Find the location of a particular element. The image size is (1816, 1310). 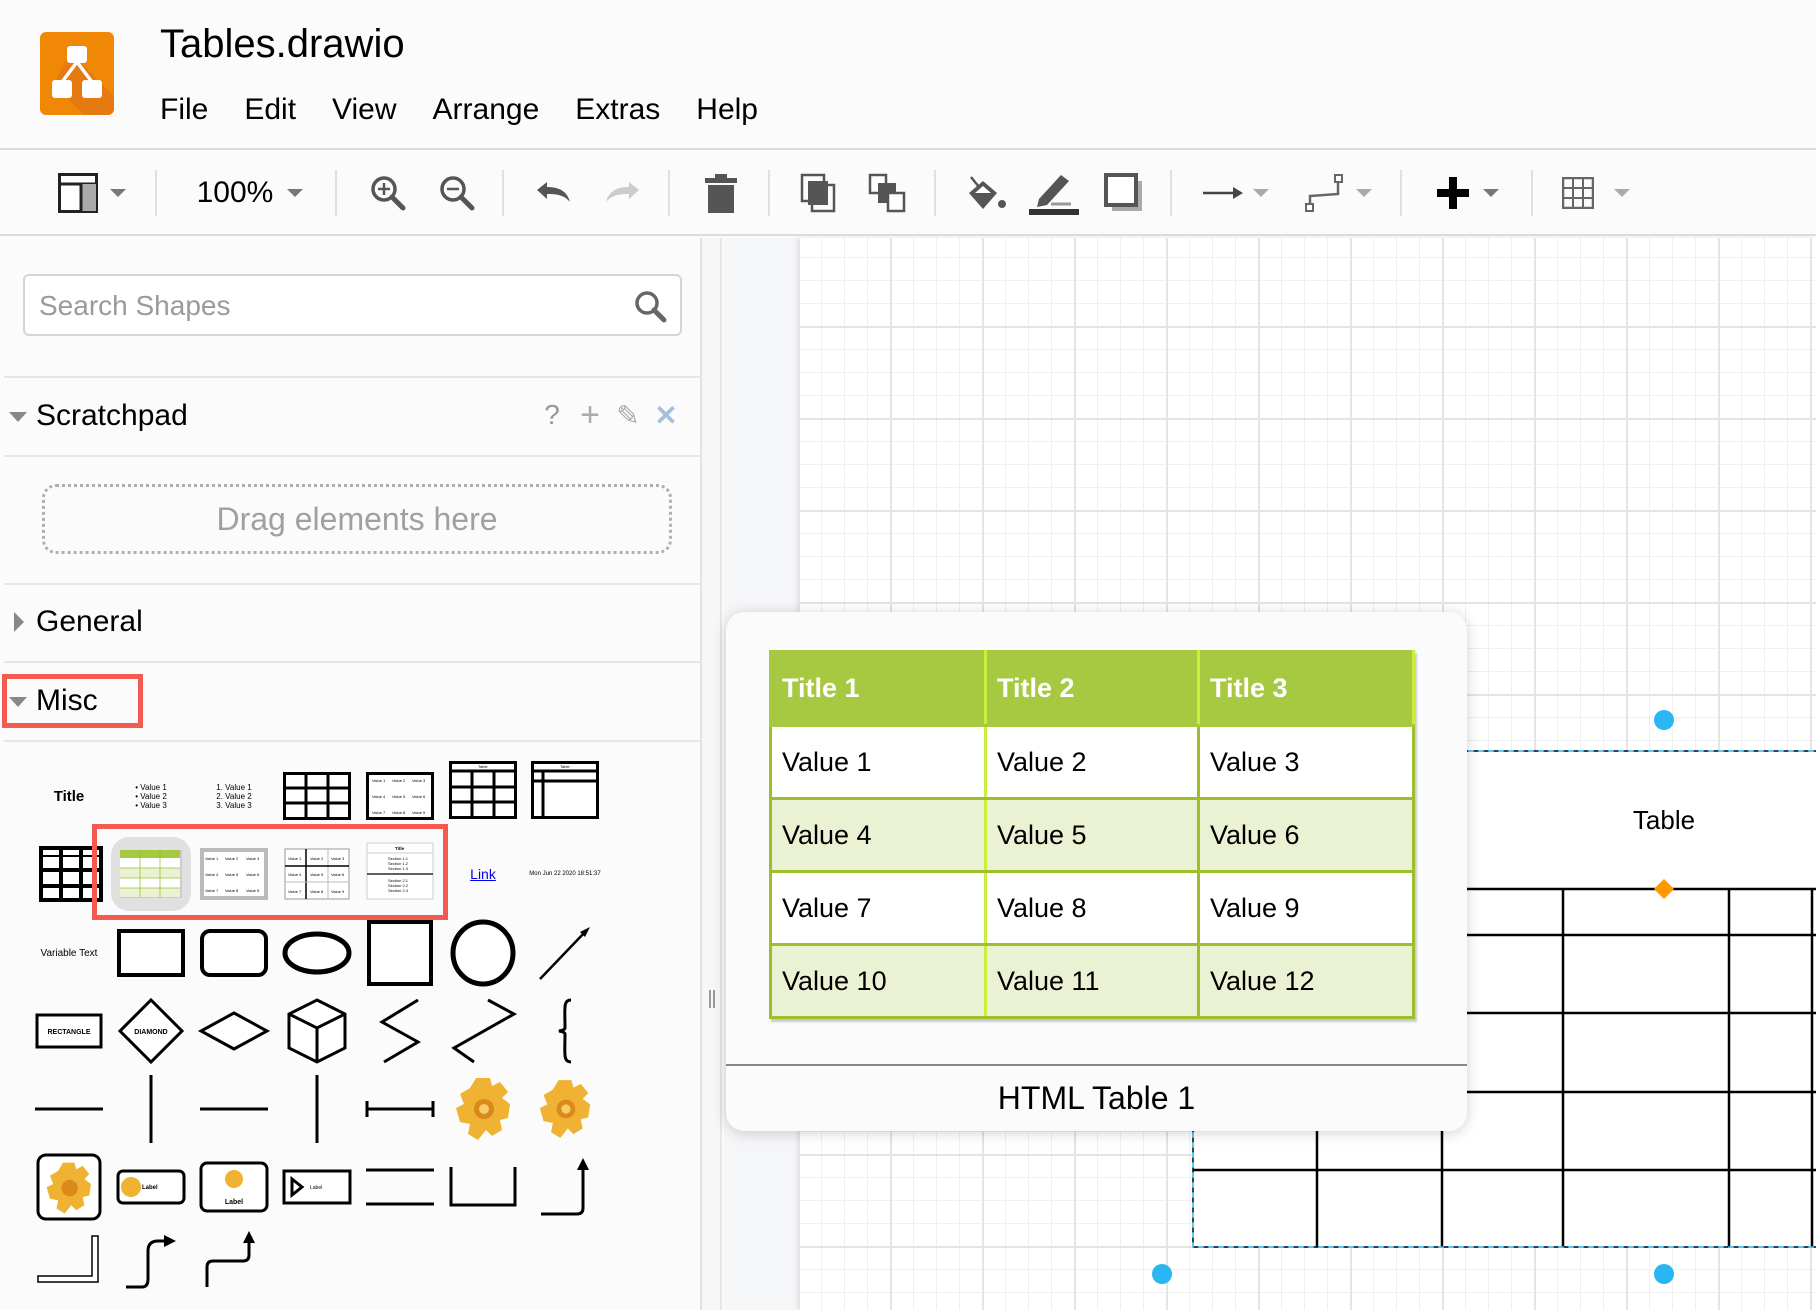

section-general: General is located at coordinates (350, 622).